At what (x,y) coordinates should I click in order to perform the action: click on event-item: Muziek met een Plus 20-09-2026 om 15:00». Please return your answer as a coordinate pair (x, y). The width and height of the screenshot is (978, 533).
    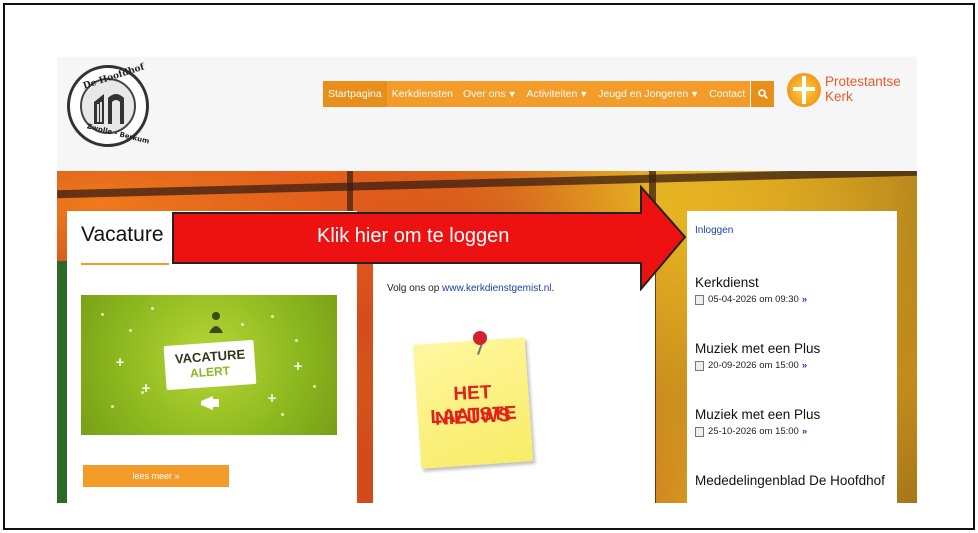
    Looking at the image, I should click on (795, 356).